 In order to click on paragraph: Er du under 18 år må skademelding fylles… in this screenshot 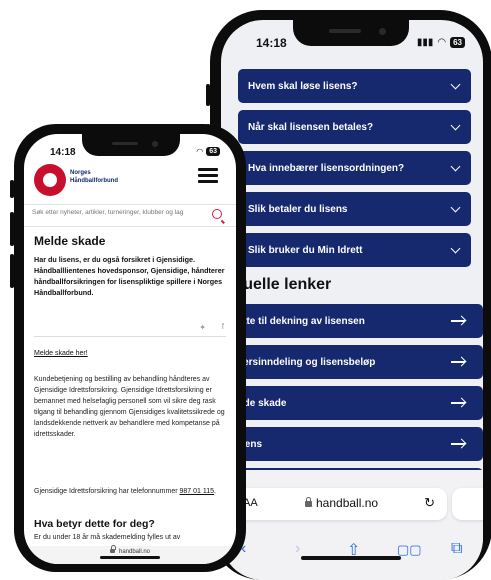, I will do `click(107, 537)`.